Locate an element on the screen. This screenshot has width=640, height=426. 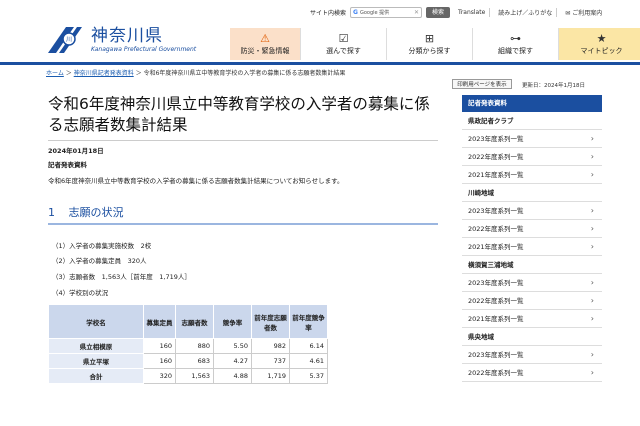
print-page-button: 印刷用ページを表示 is located at coordinates (482, 84).